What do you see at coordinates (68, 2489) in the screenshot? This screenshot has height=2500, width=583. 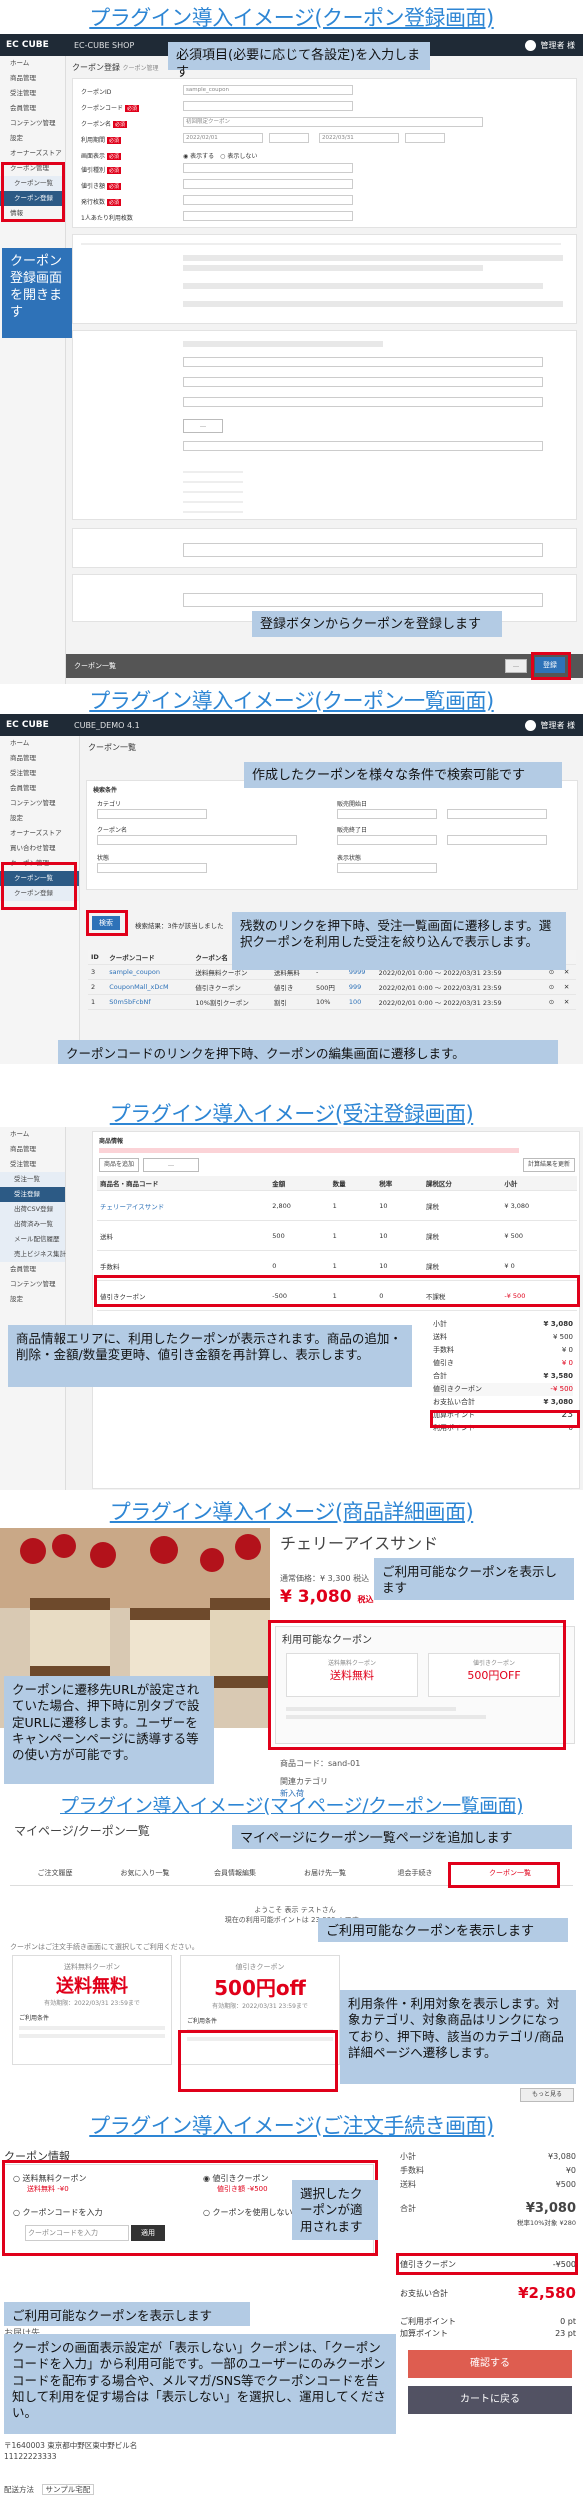 I see `delivery-method-select: サンプル宅配` at bounding box center [68, 2489].